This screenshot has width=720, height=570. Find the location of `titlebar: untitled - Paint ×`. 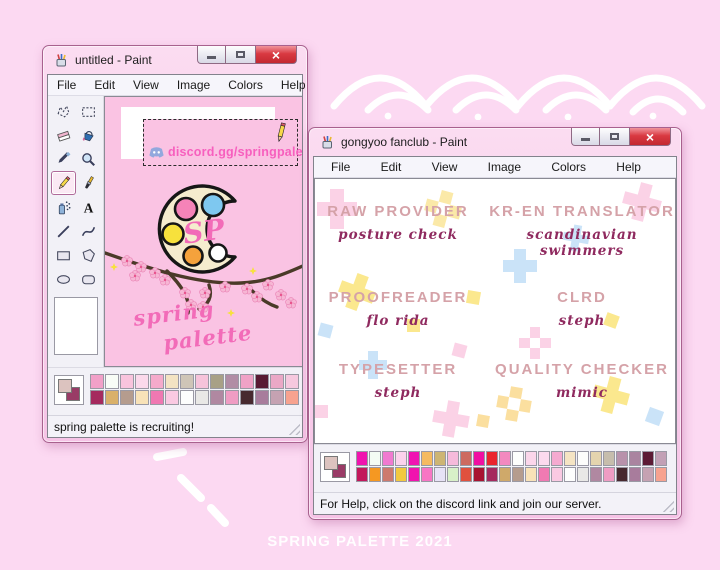

titlebar: untitled - Paint × is located at coordinates (175, 60).